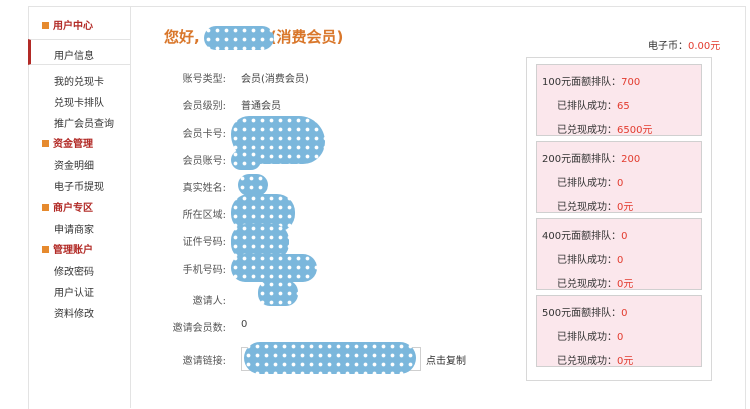 The width and height of the screenshot is (750, 409). What do you see at coordinates (704, 46) in the screenshot?
I see `ecoin-value: 0.00元` at bounding box center [704, 46].